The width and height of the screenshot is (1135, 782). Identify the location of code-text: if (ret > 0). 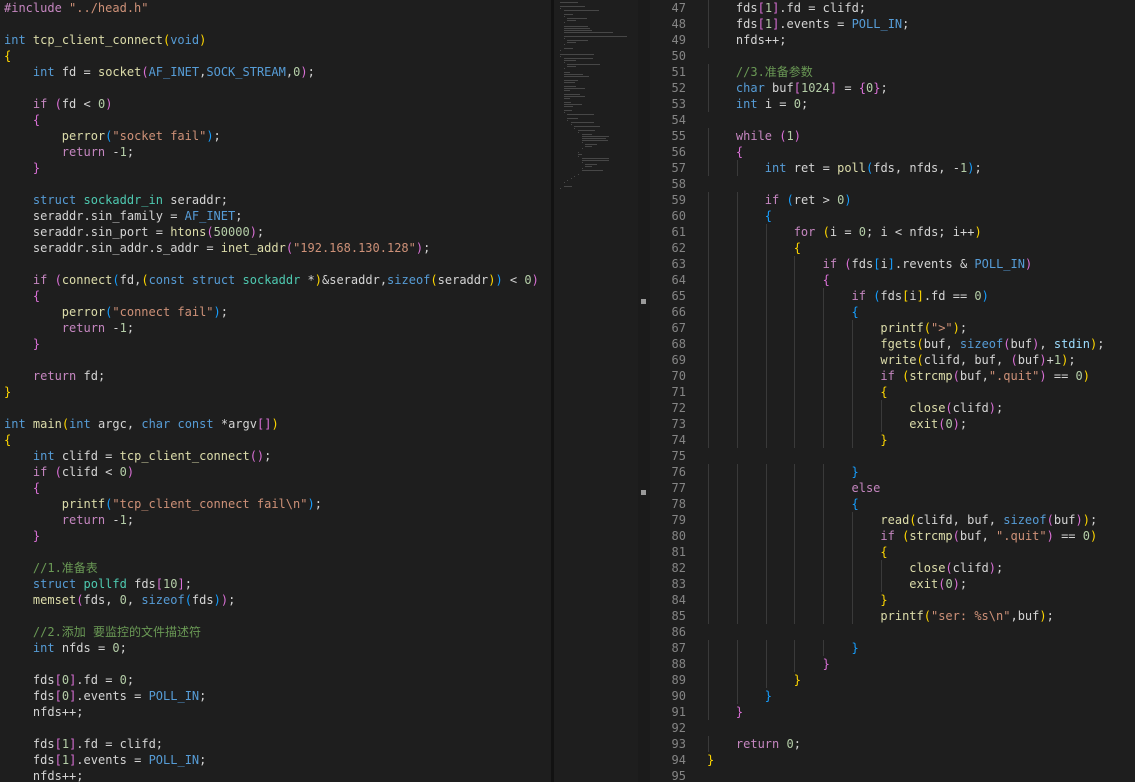
(779, 200).